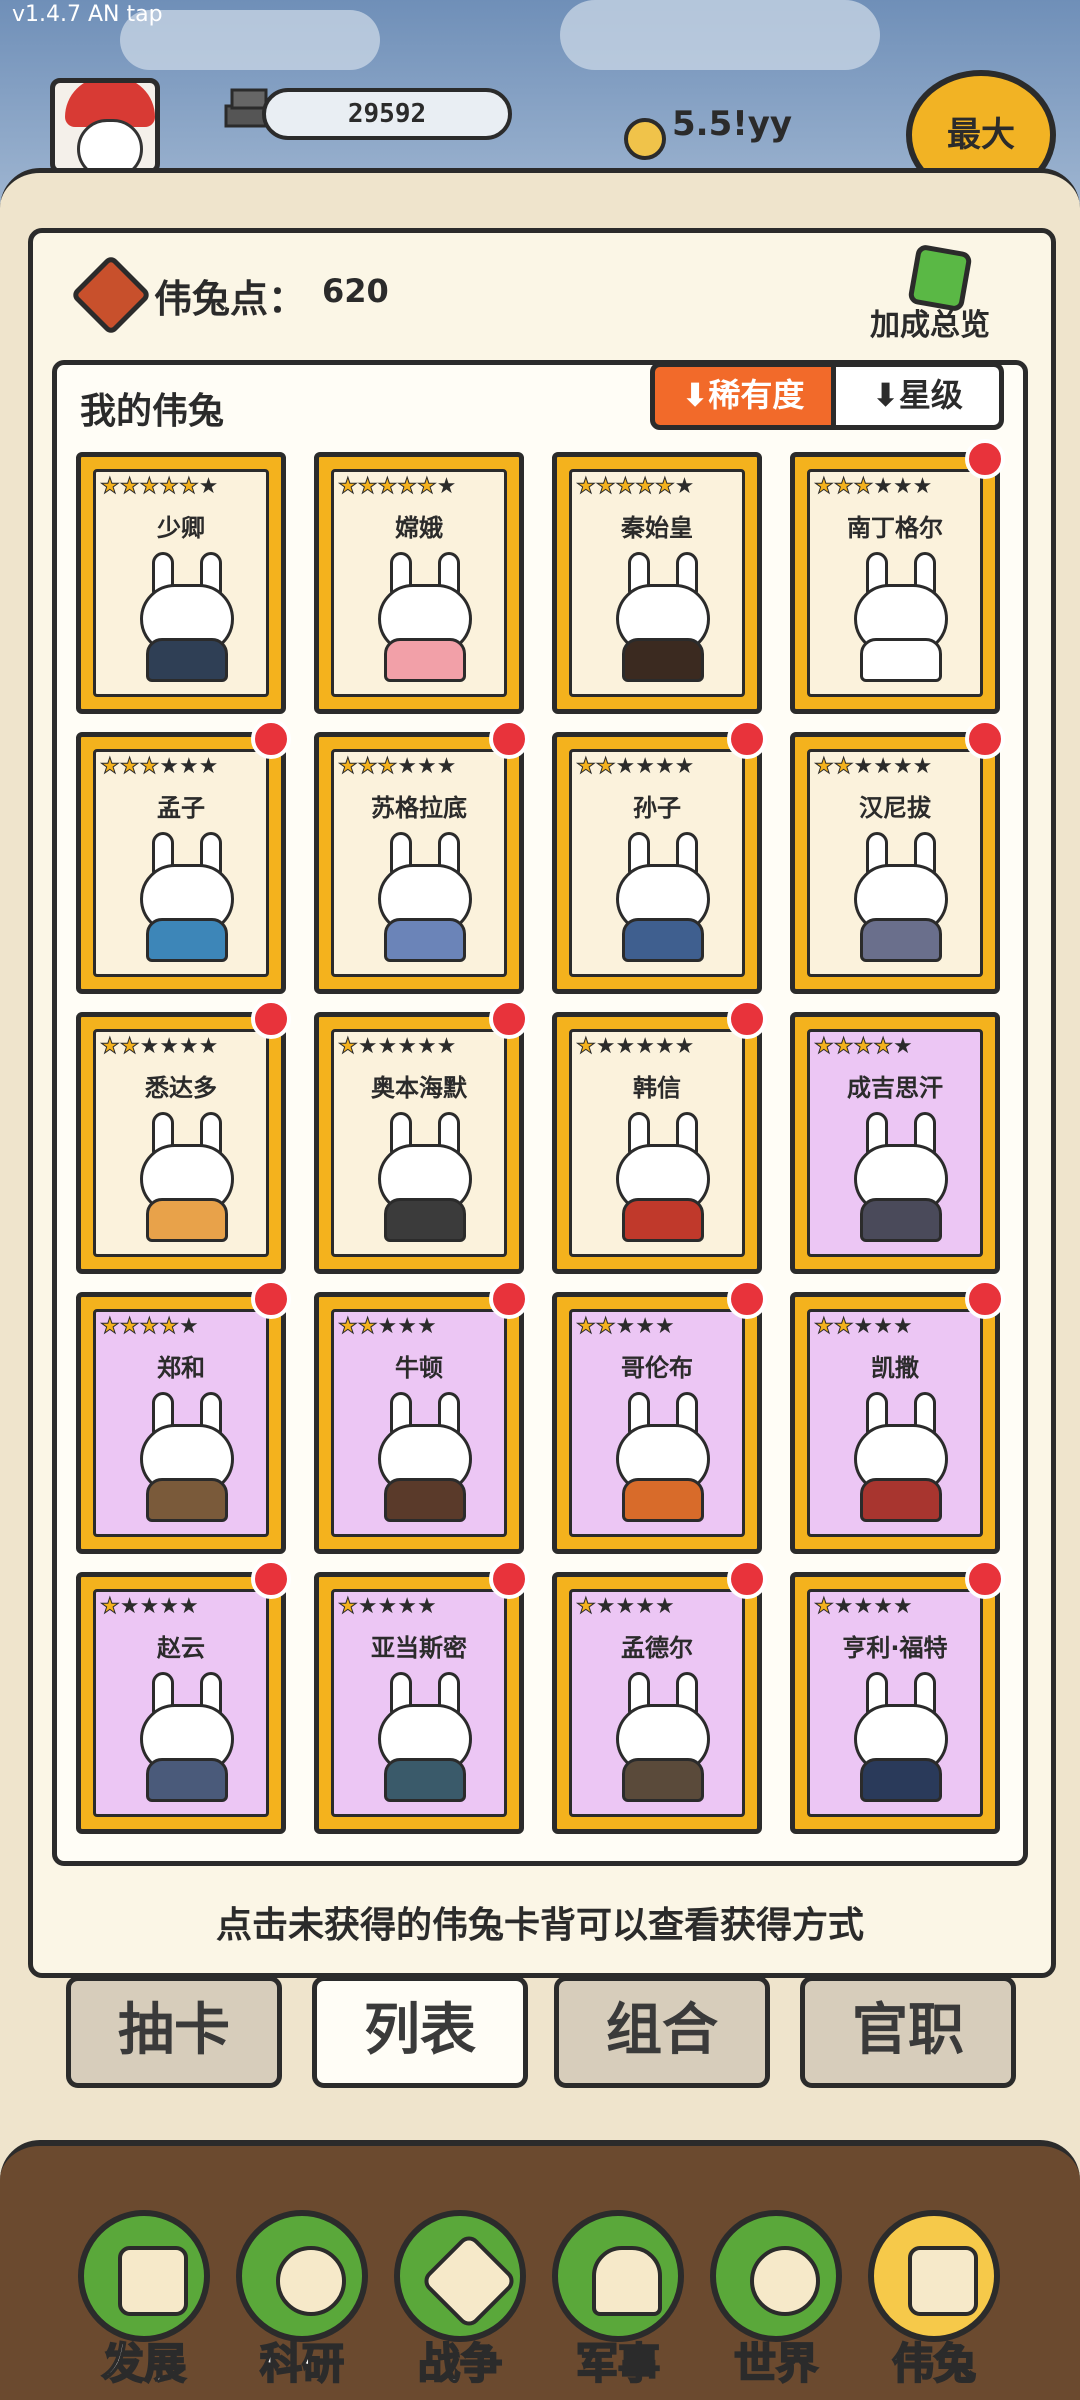 The width and height of the screenshot is (1080, 2400). I want to click on character-card: ★★★★★★ 悉达多, so click(183, 1136).